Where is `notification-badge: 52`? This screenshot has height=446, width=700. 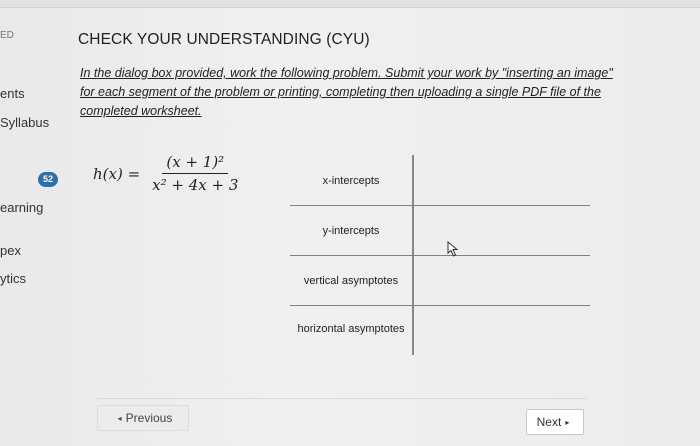
notification-badge: 52 is located at coordinates (48, 179).